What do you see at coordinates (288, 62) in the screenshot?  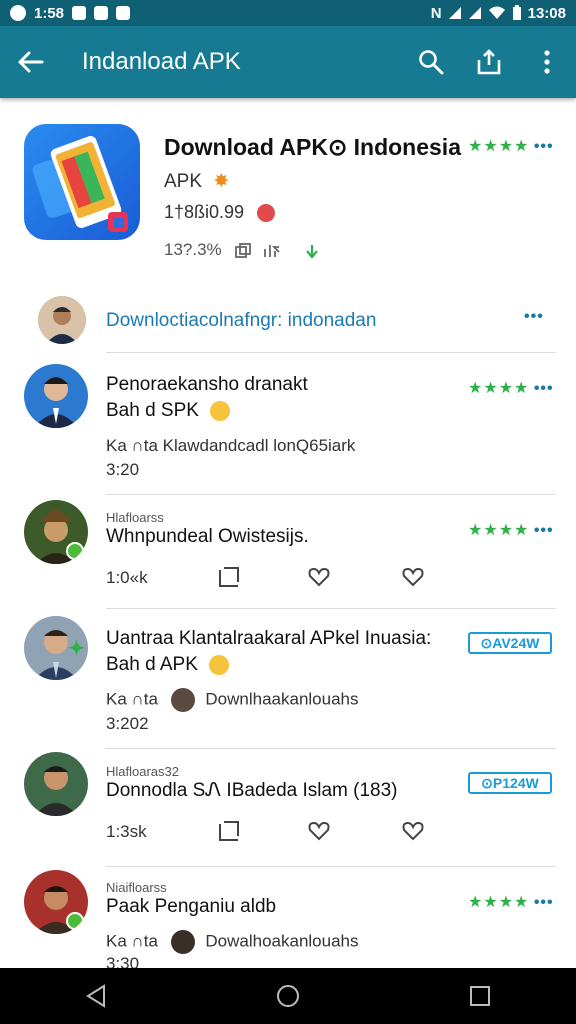 I see `app-bar: Indanload APK` at bounding box center [288, 62].